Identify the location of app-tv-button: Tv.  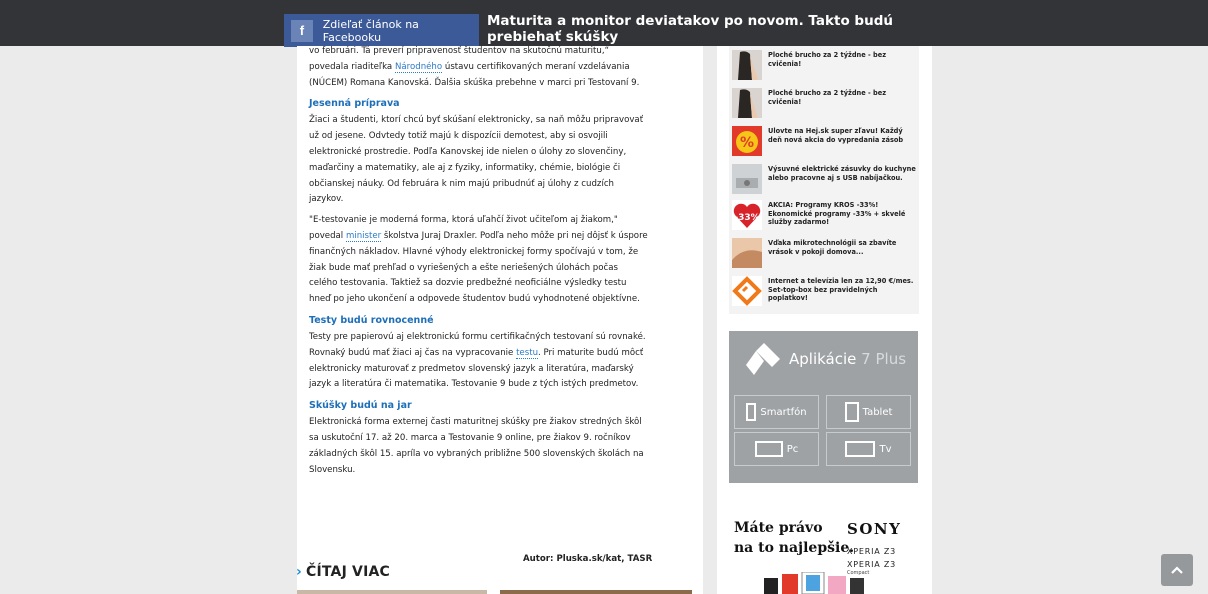
(868, 449).